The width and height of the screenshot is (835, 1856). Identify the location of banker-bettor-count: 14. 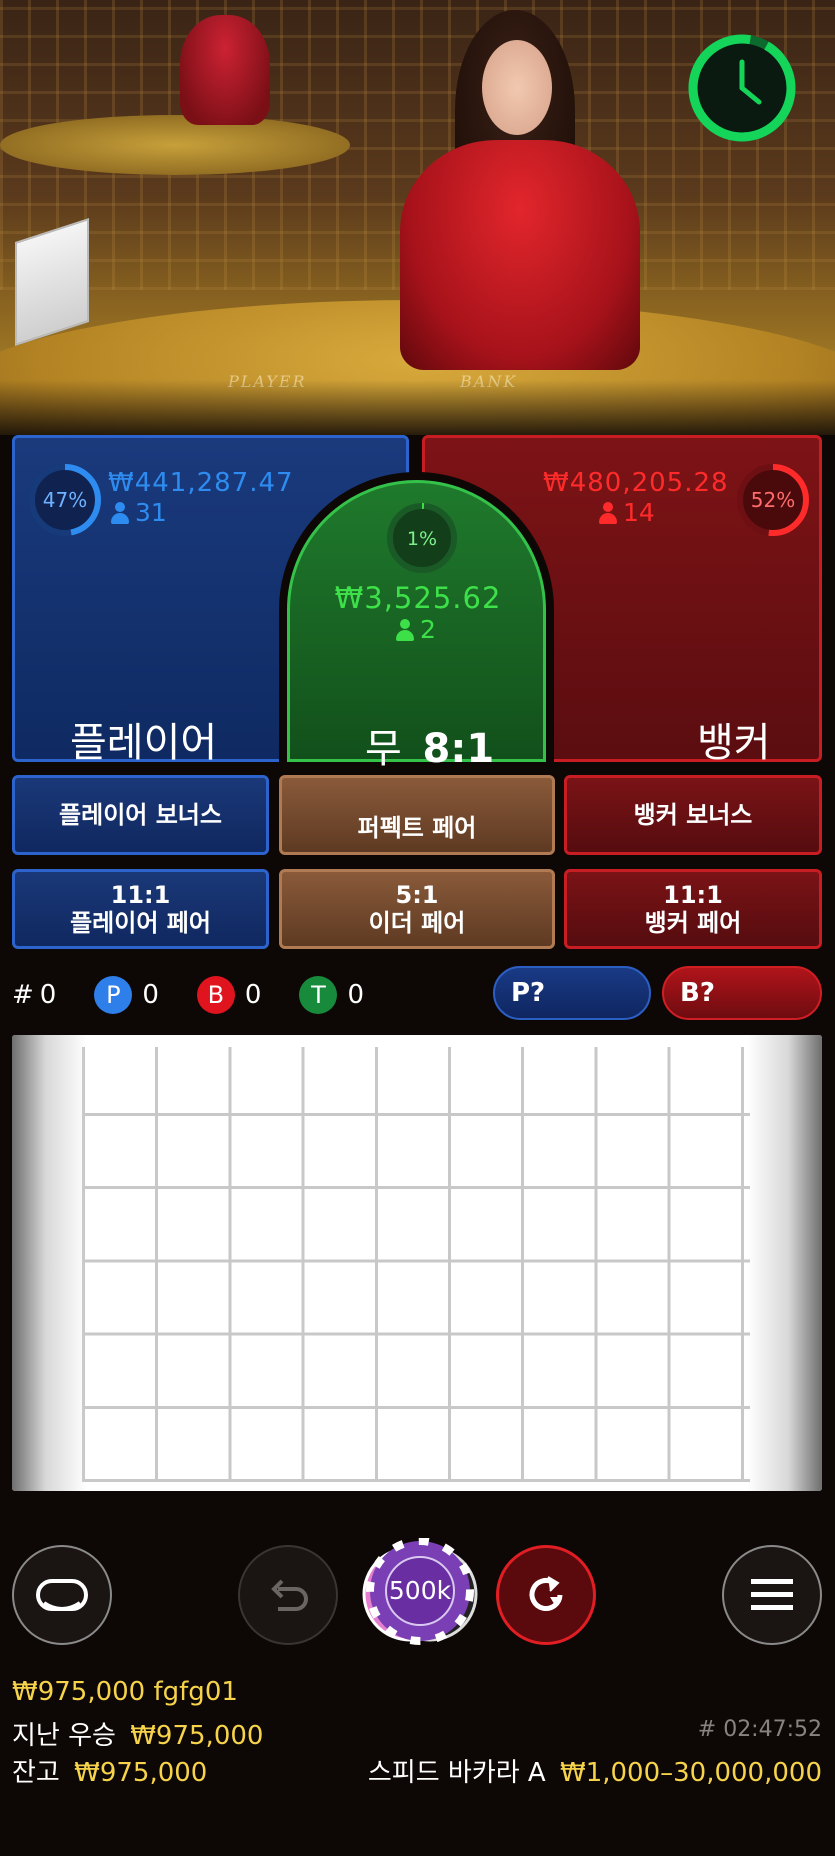
(627, 512).